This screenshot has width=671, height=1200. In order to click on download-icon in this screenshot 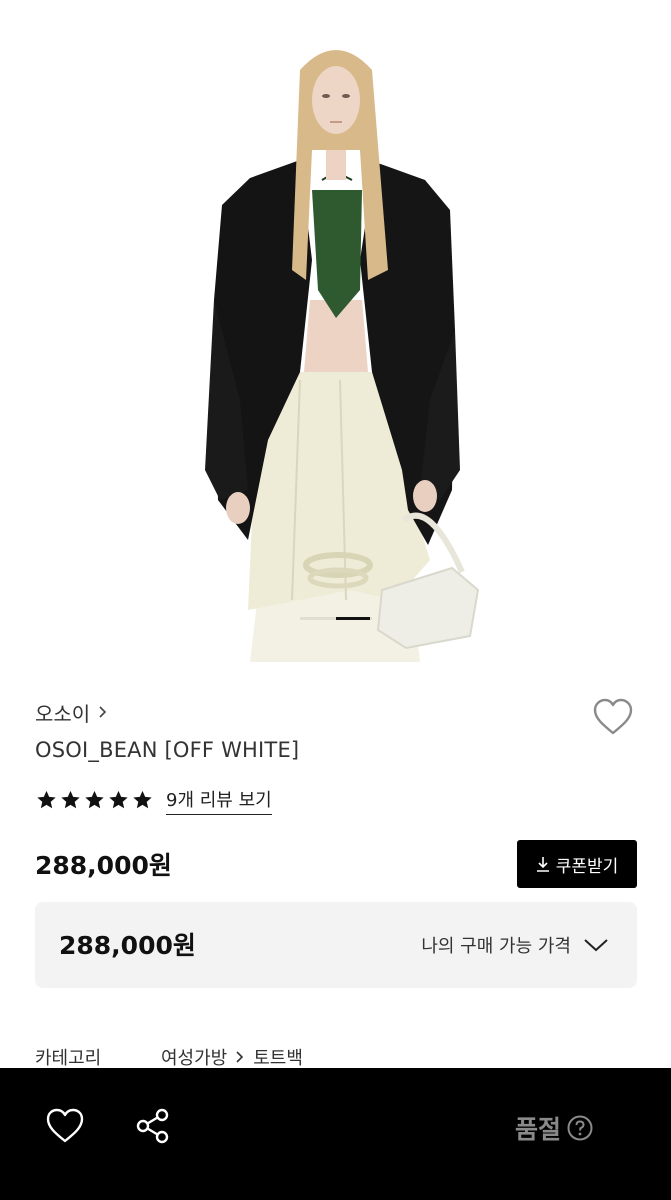, I will do `click(542, 864)`.